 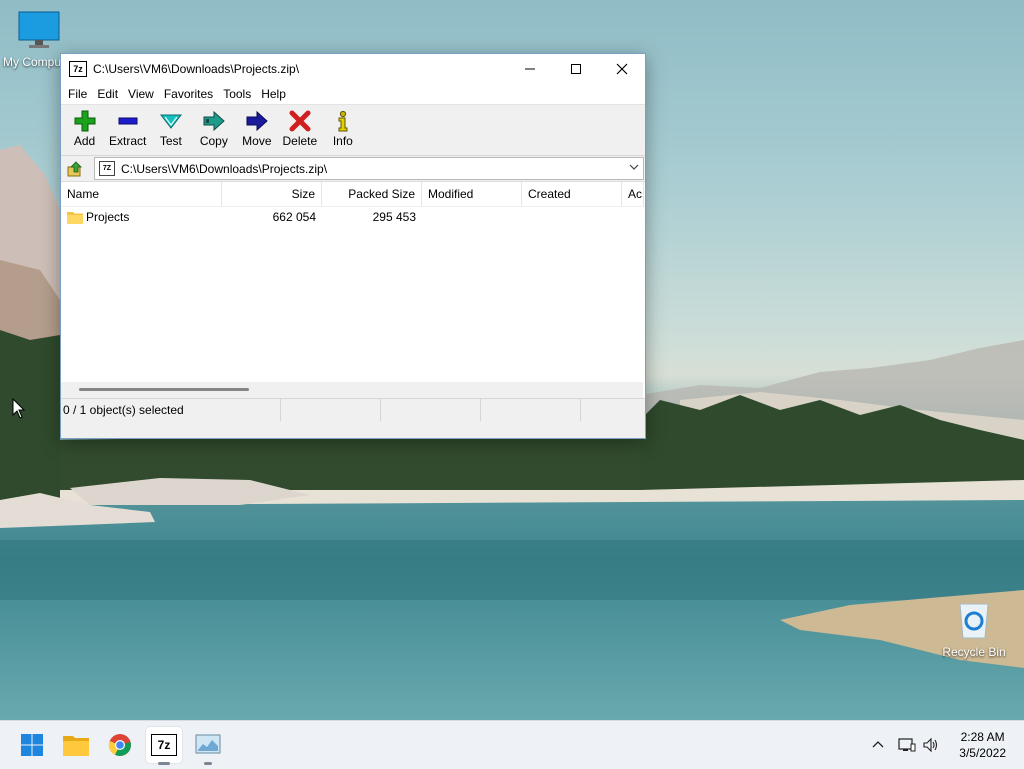 What do you see at coordinates (353, 69) in the screenshot?
I see `title-bar: 7z C:\Users\VM6\Downloads\Projects.zip\` at bounding box center [353, 69].